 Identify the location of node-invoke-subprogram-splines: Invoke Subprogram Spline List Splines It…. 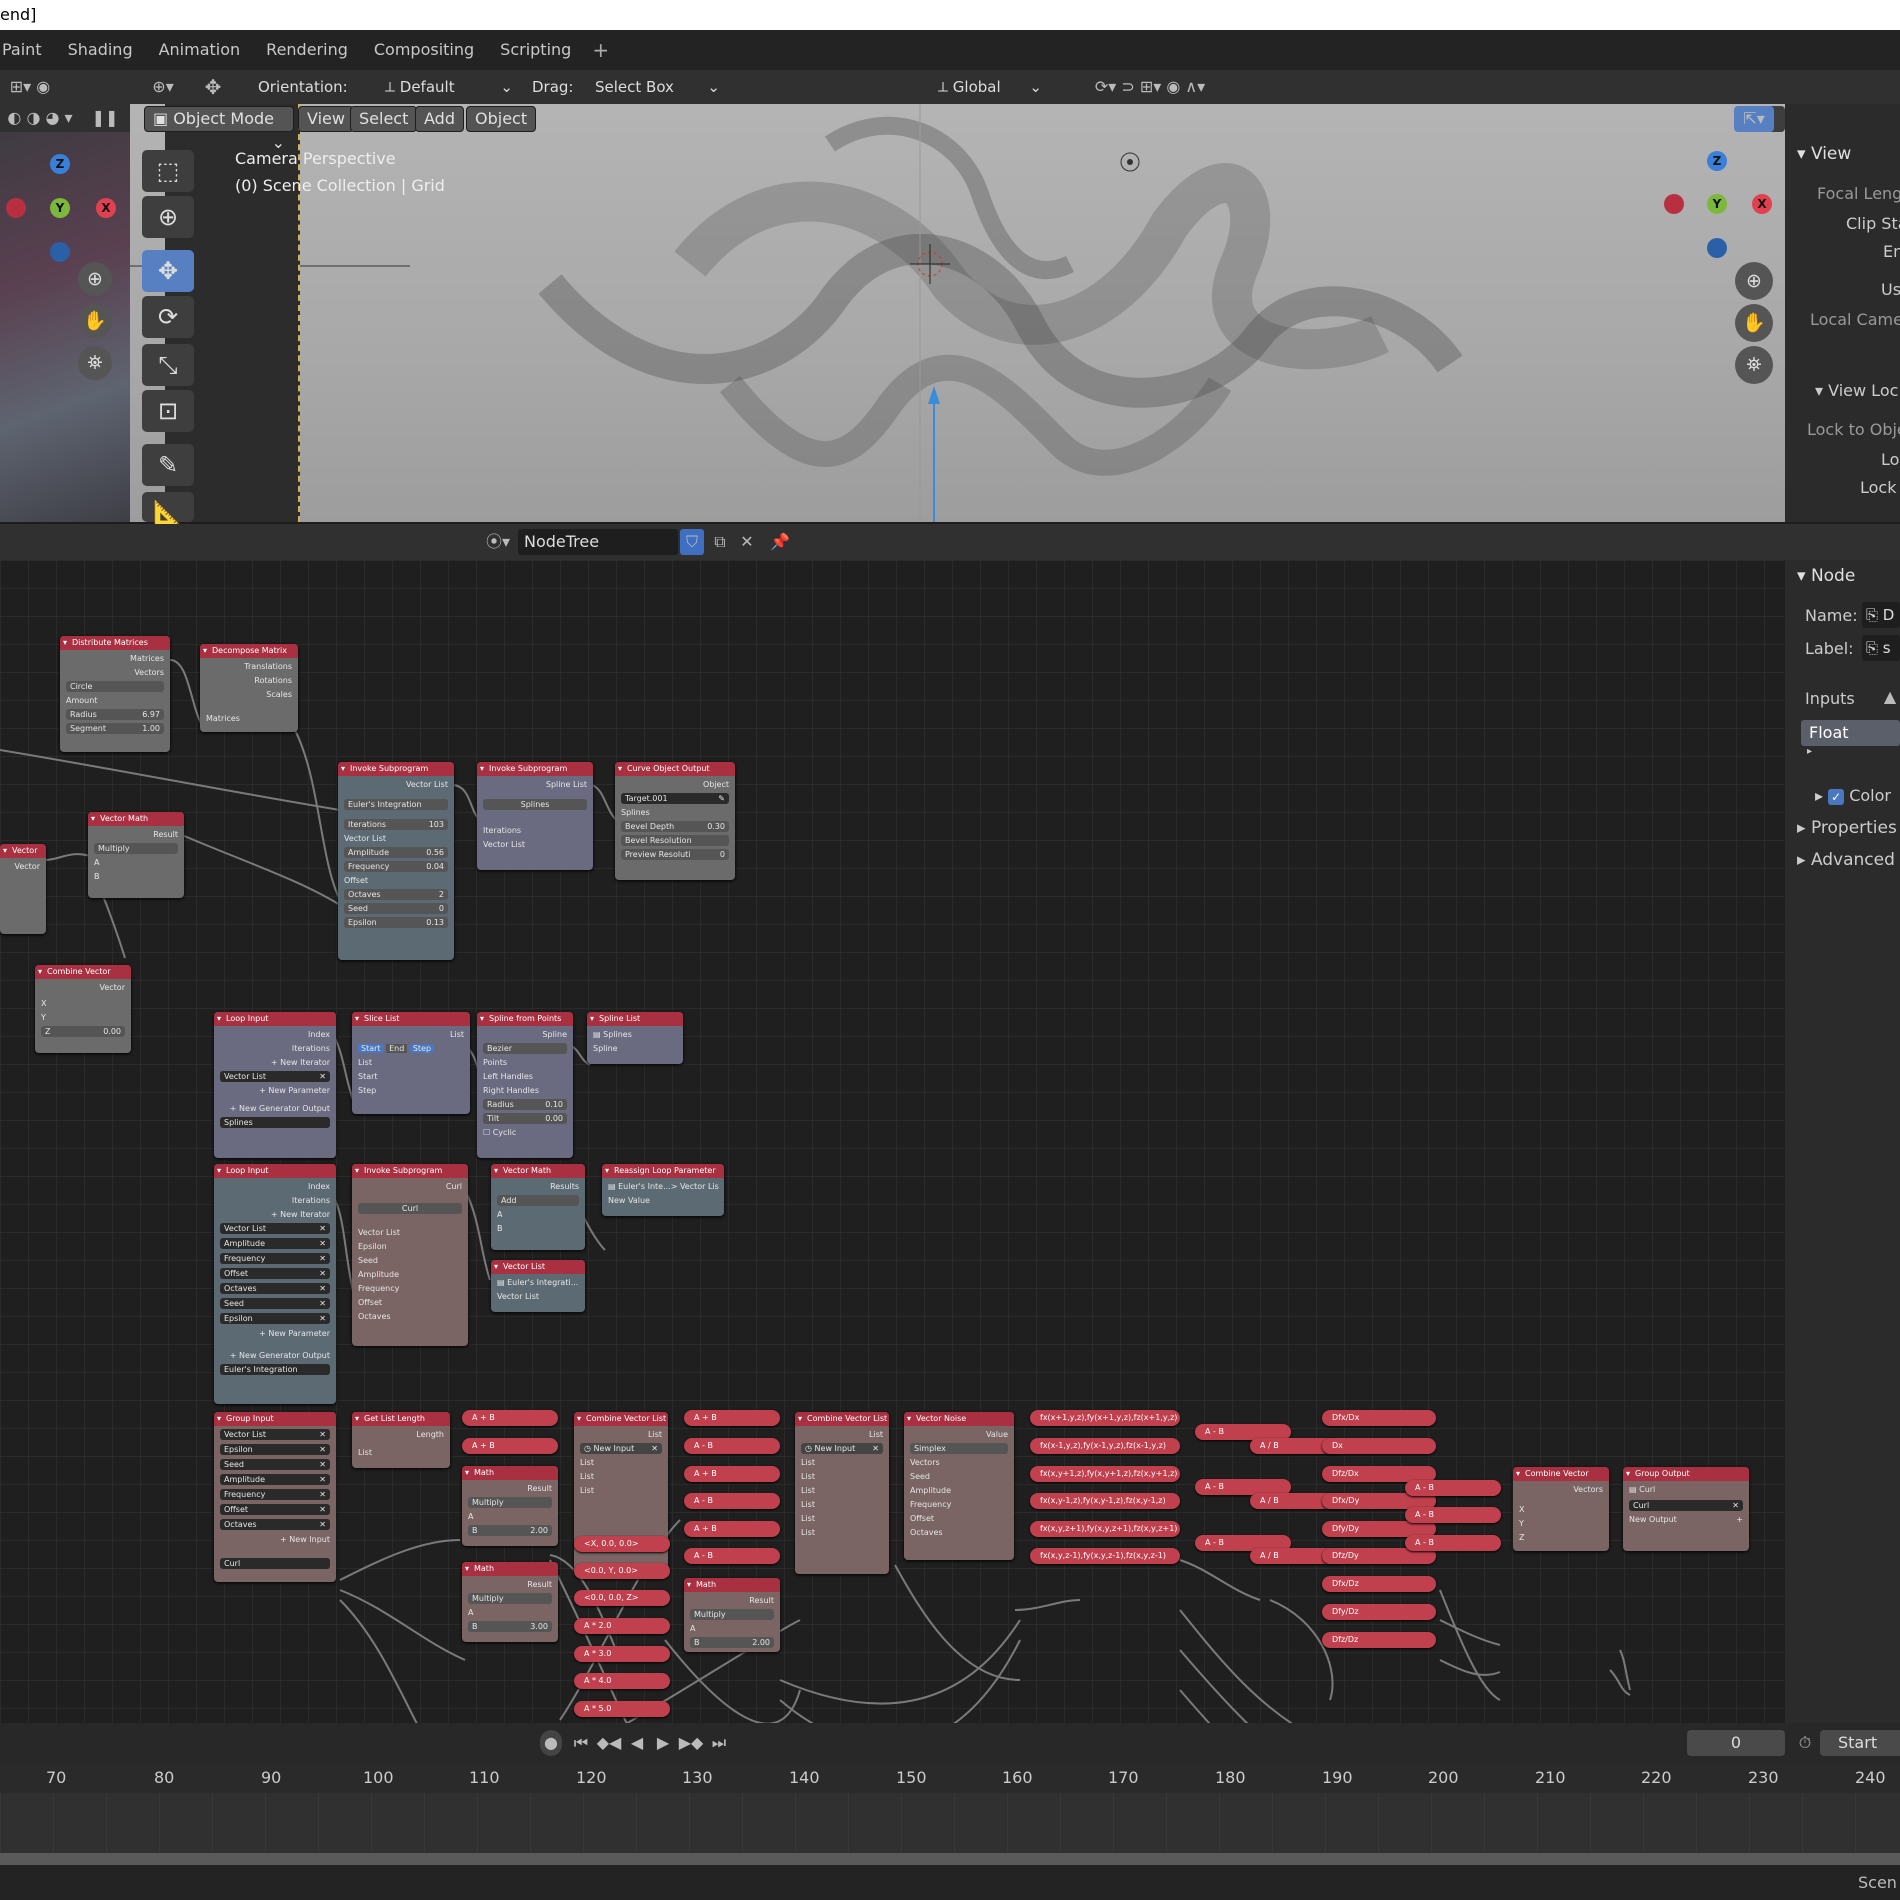
(535, 816).